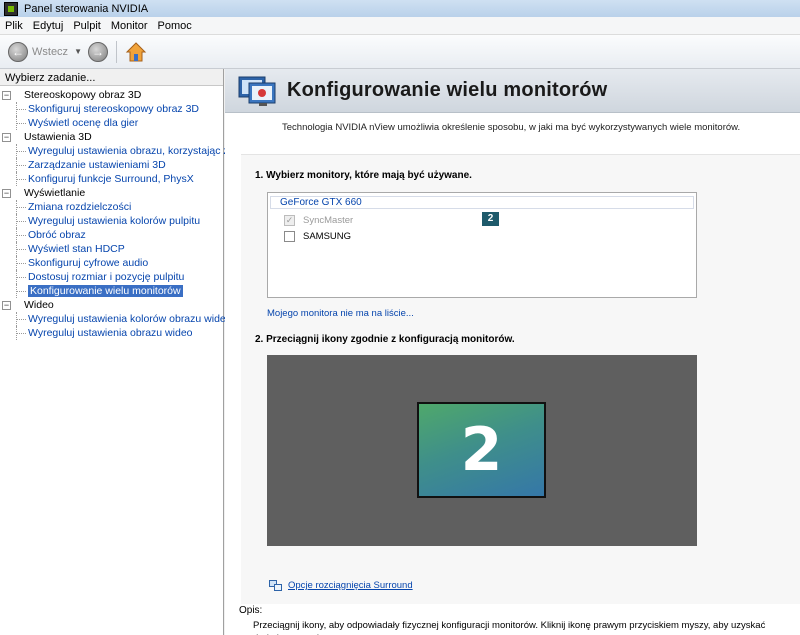 Image resolution: width=800 pixels, height=635 pixels. What do you see at coordinates (78, 51) in the screenshot?
I see `history-dropdown-icon: ▼` at bounding box center [78, 51].